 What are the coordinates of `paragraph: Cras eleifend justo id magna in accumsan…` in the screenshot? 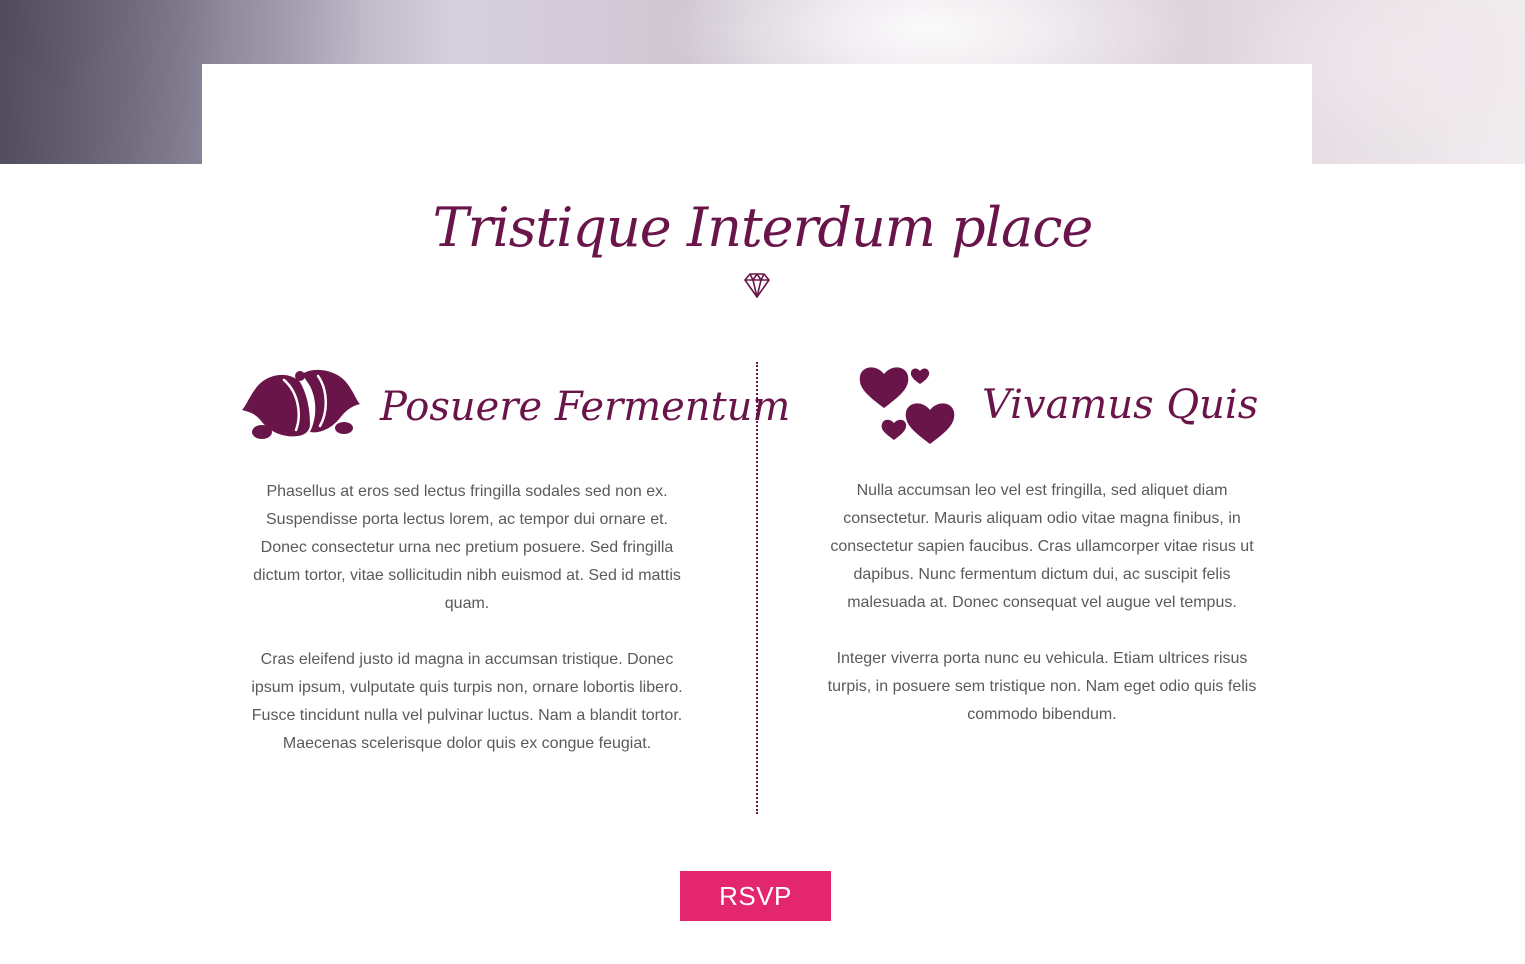 It's located at (467, 701).